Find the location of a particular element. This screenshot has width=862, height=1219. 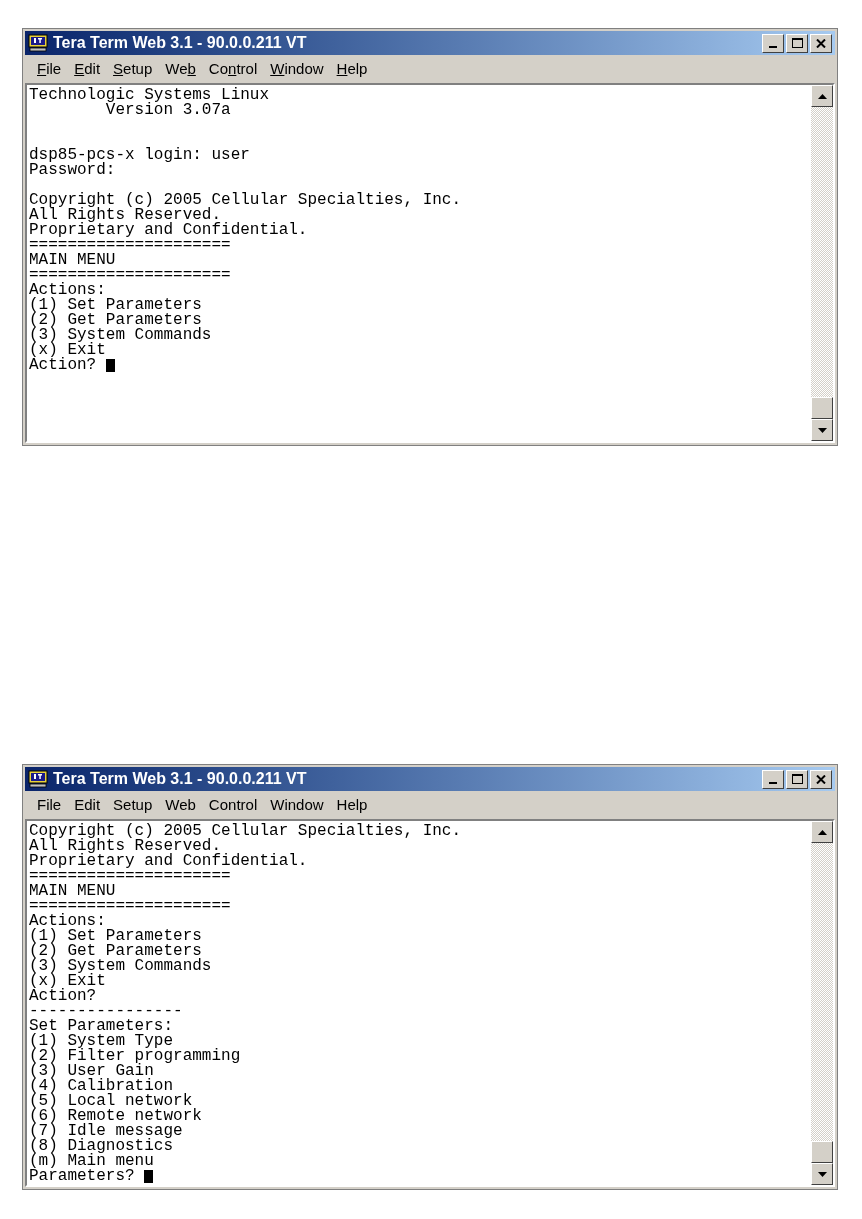

terminal-line: (3) User Gain is located at coordinates (91, 1071).